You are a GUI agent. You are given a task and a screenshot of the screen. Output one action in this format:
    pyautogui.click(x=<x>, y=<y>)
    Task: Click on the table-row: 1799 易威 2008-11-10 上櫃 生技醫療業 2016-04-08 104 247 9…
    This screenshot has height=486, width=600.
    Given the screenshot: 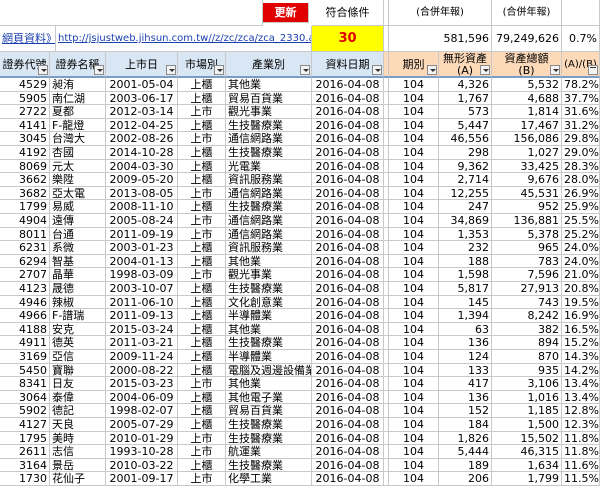 What is the action you would take?
    pyautogui.click(x=300, y=207)
    